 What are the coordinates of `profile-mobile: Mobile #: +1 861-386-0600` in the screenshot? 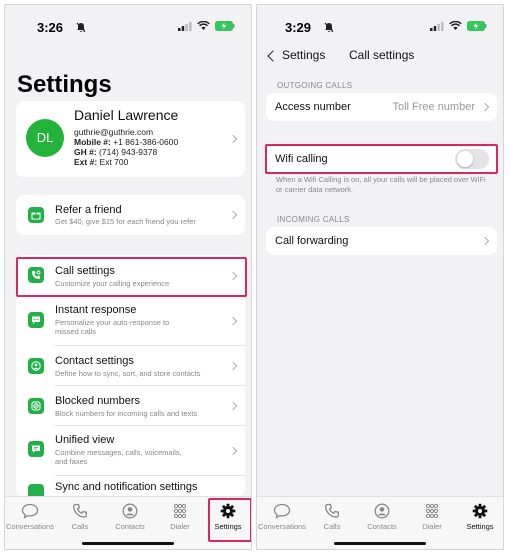 It's located at (126, 142).